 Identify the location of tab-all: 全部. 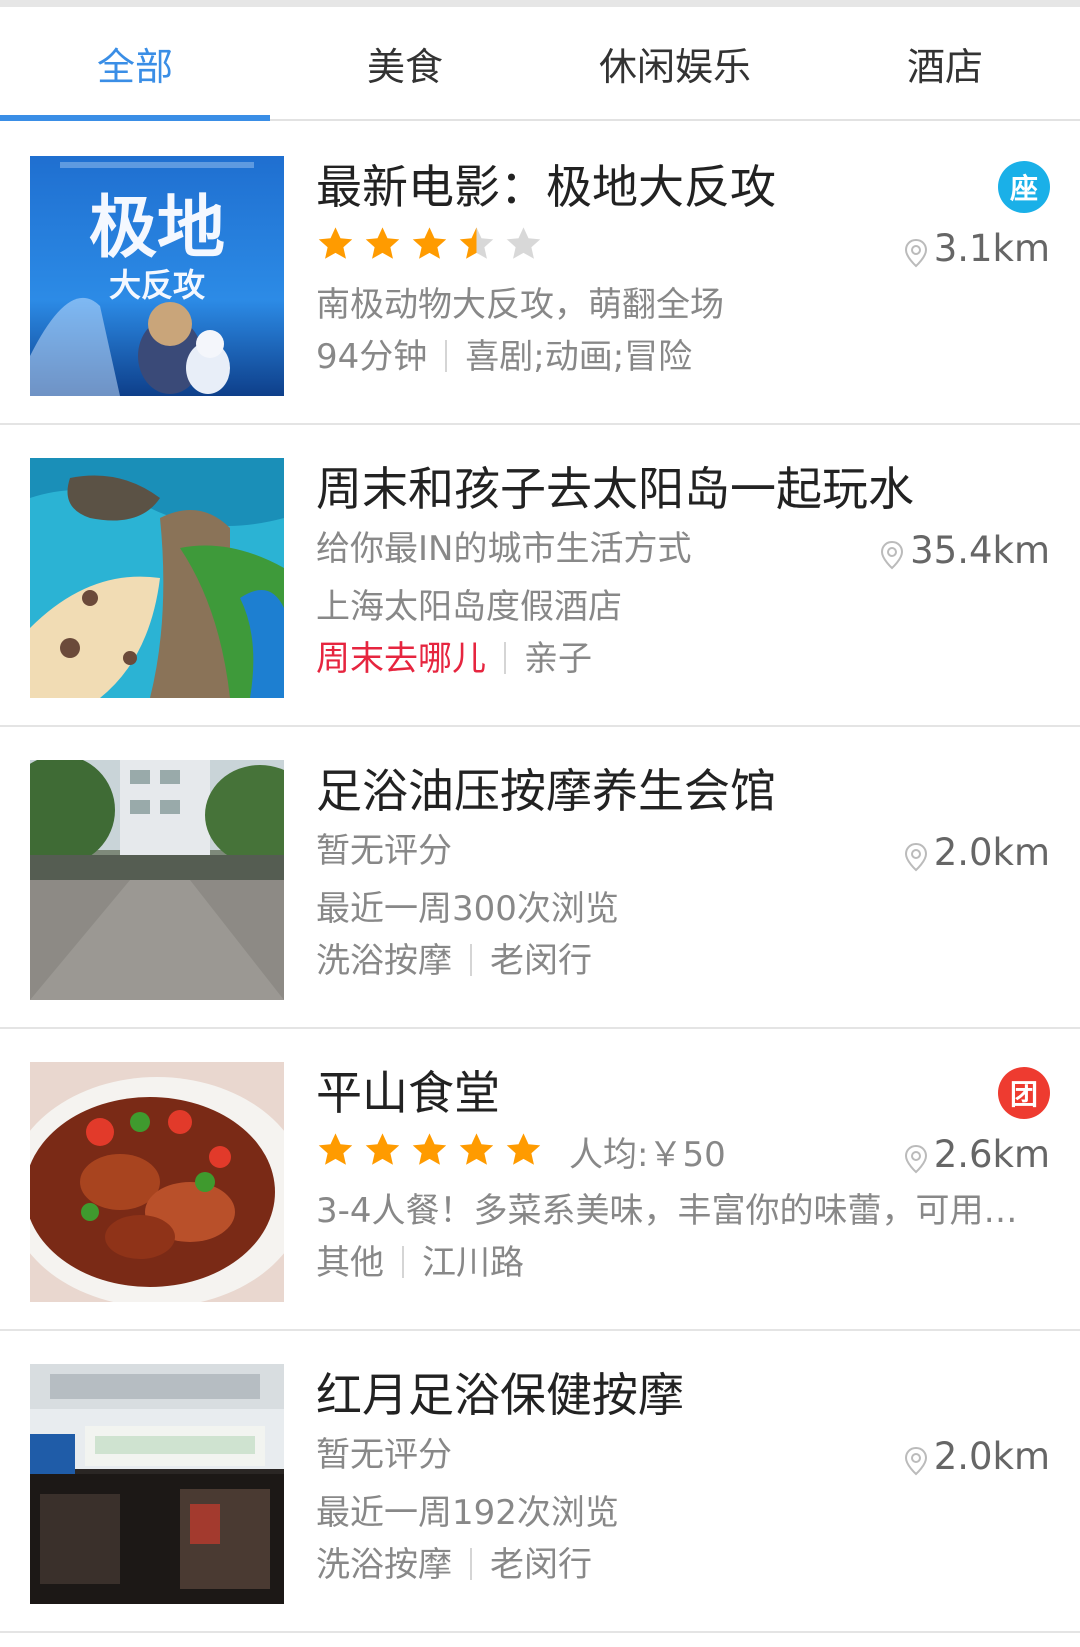
(135, 64).